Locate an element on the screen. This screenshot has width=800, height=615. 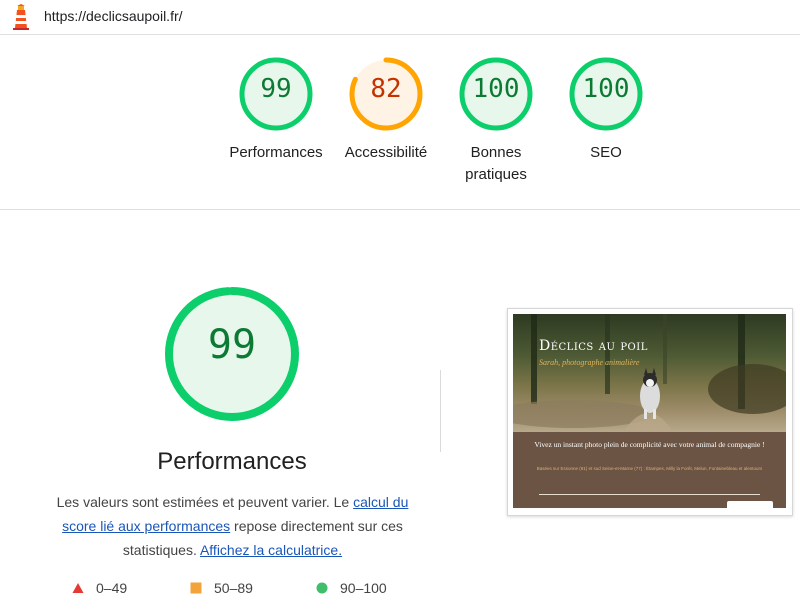
vertical-separator is located at coordinates (440, 411).